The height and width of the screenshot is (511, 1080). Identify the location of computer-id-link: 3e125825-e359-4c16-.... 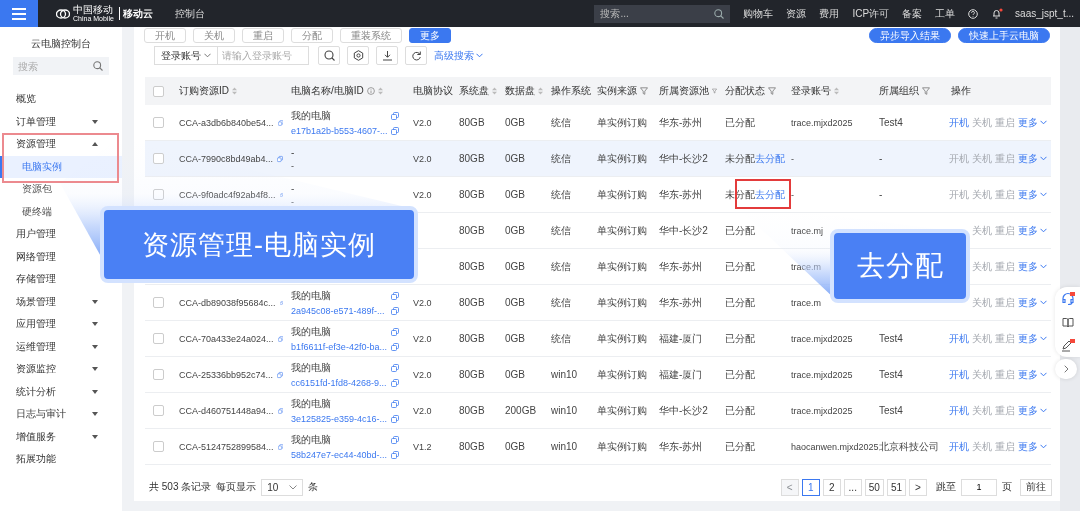
(339, 419).